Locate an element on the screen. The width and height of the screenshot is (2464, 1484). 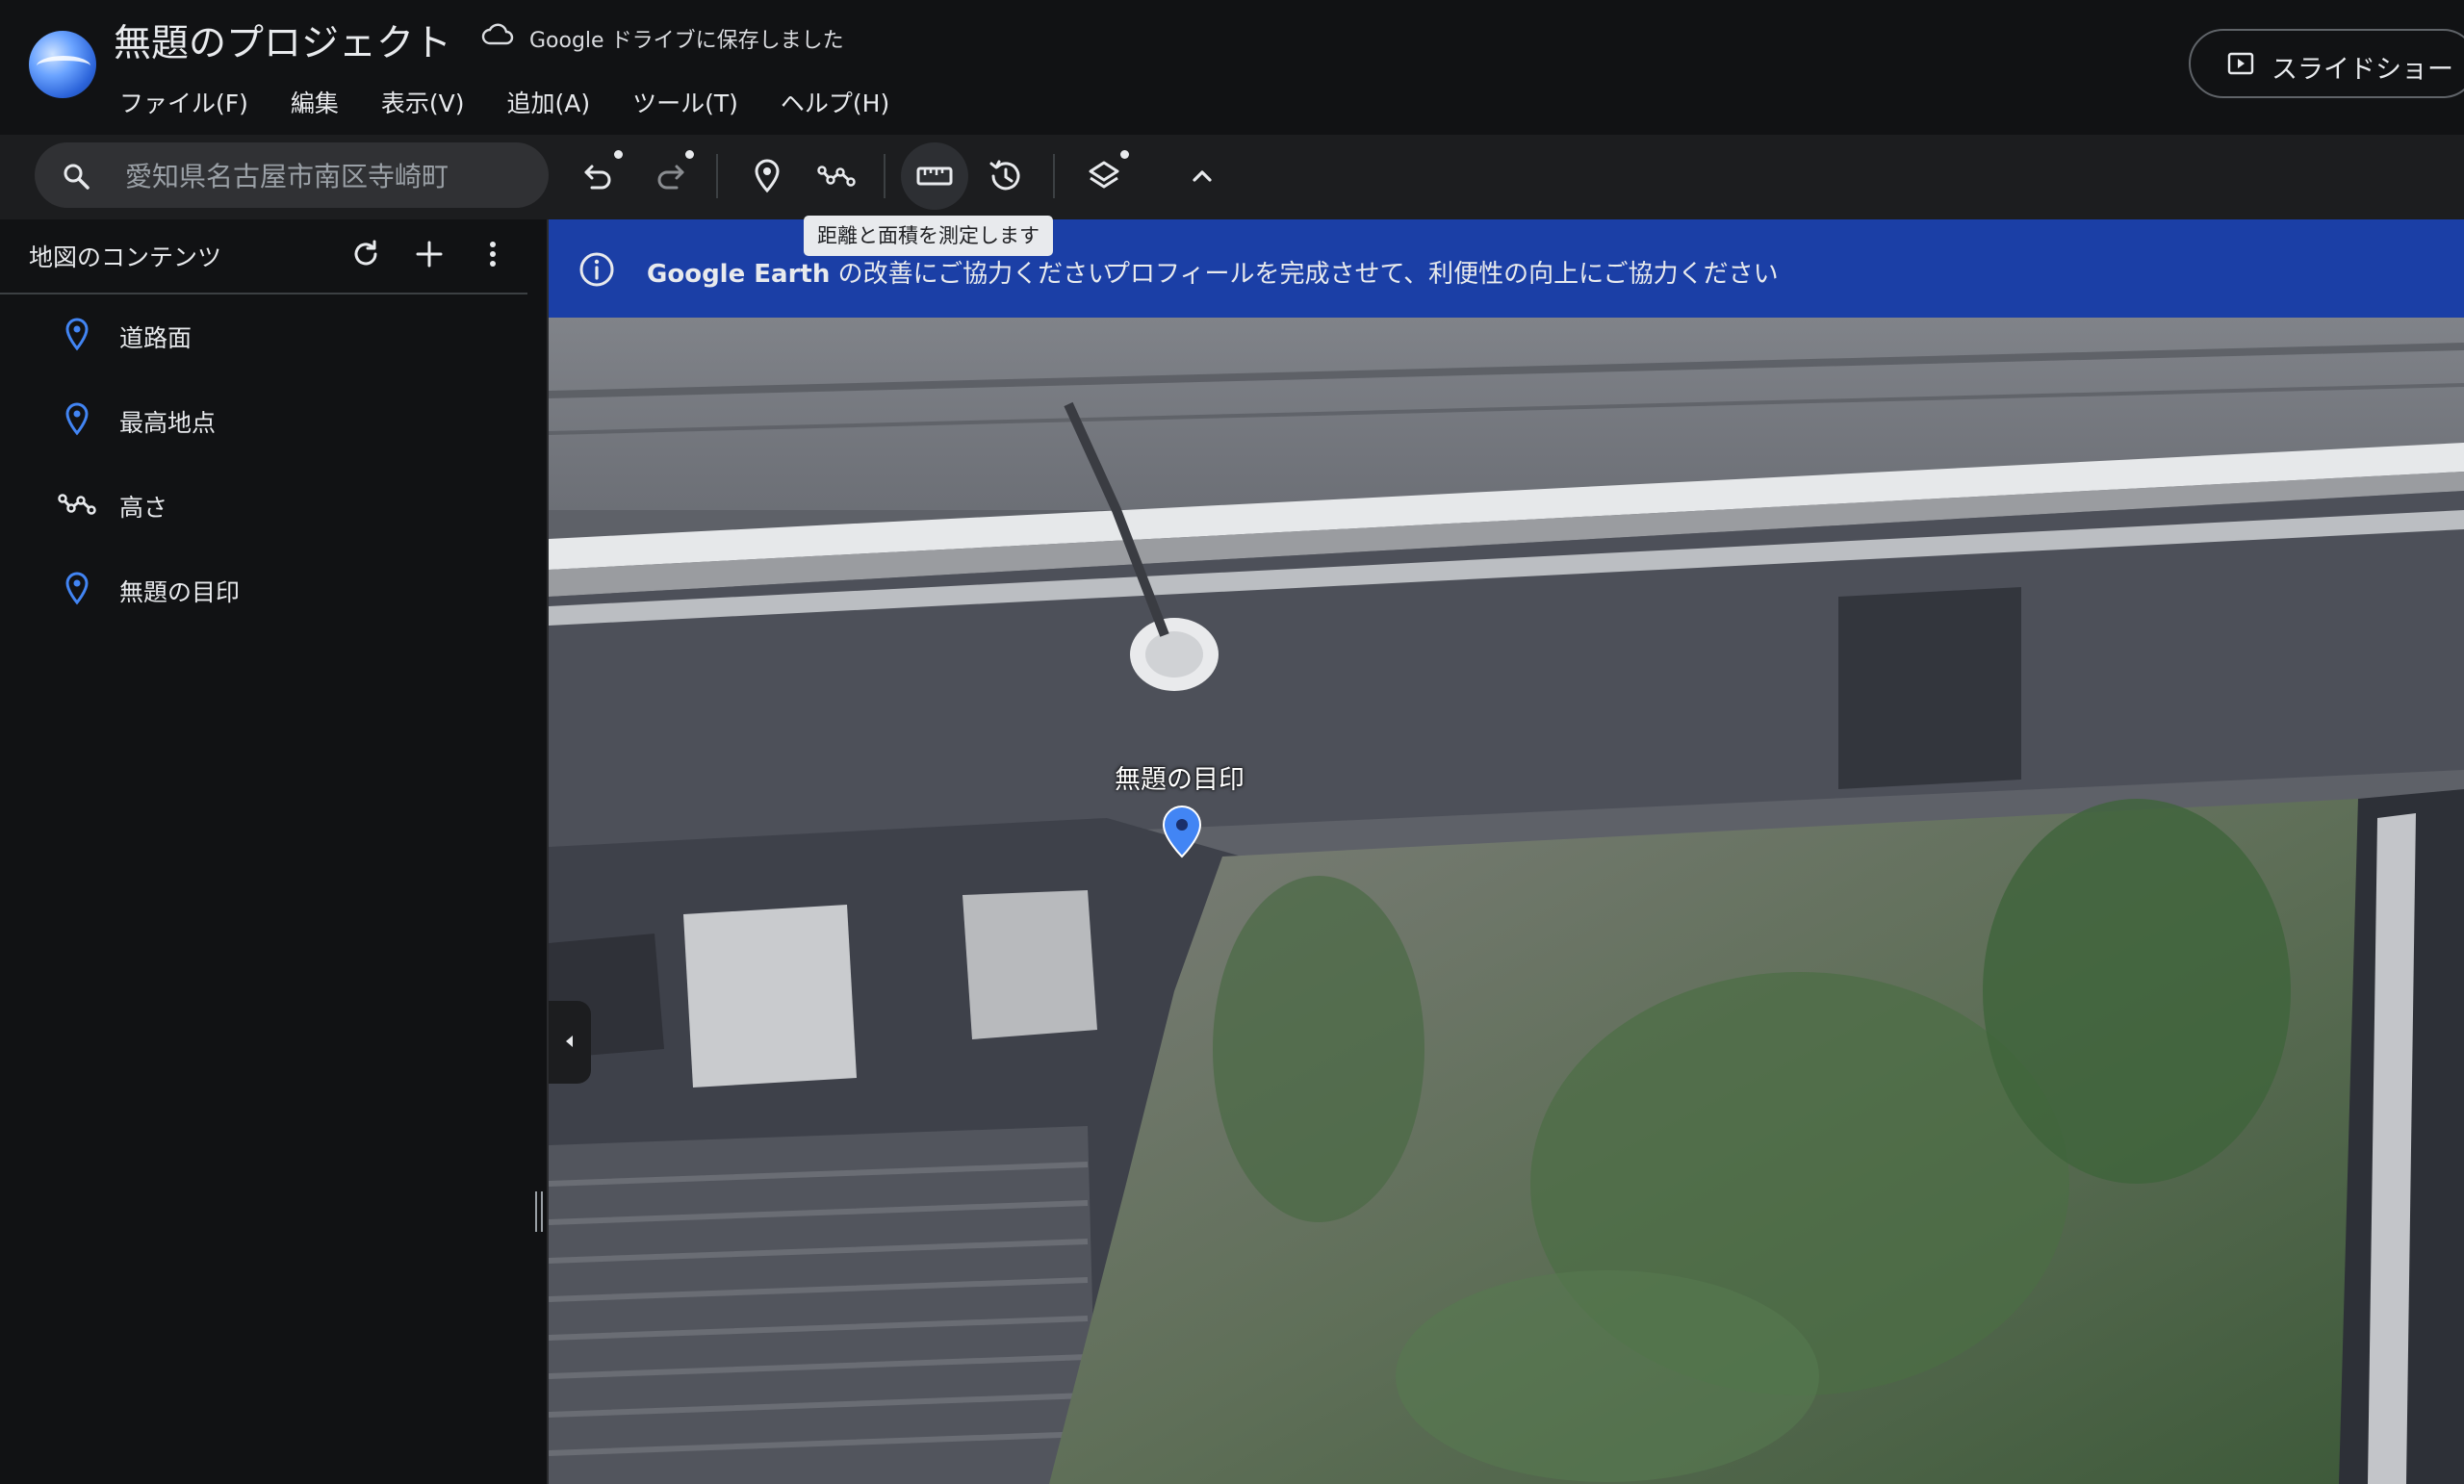
toolbar is located at coordinates (1232, 177).